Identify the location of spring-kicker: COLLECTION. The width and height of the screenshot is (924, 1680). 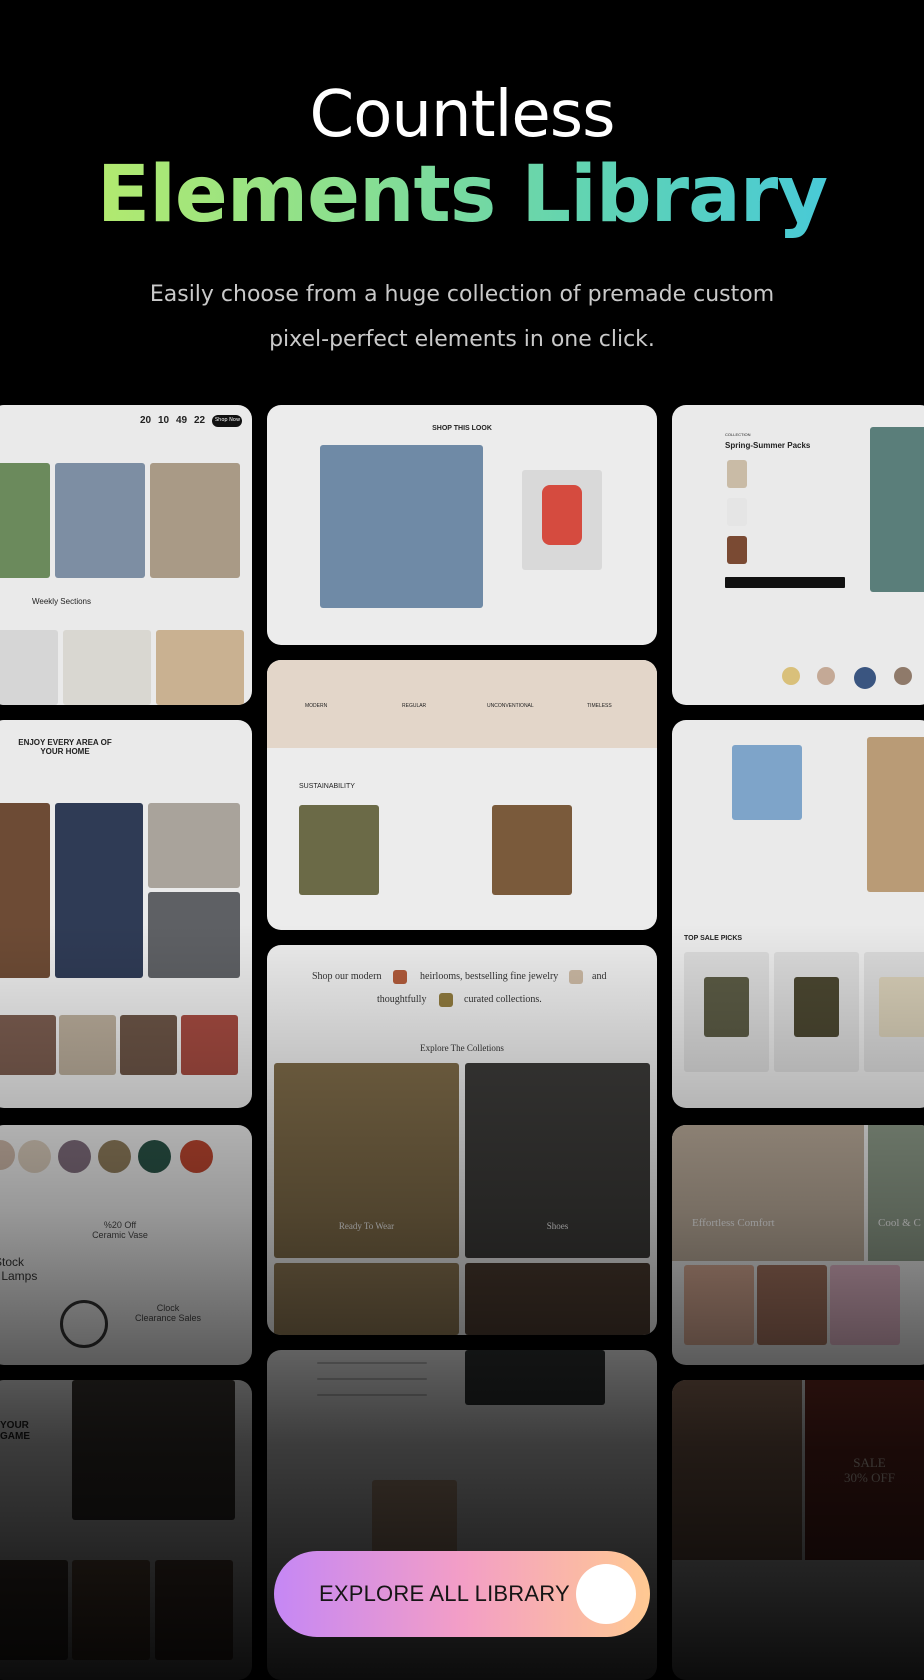
(738, 434).